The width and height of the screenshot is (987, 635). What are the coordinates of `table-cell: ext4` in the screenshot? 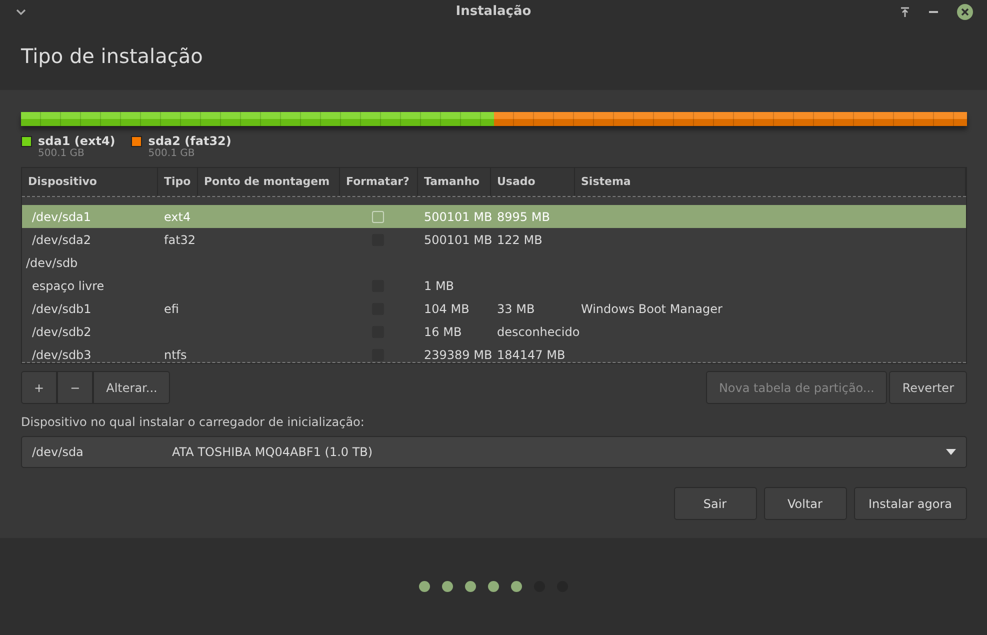 It's located at (177, 217).